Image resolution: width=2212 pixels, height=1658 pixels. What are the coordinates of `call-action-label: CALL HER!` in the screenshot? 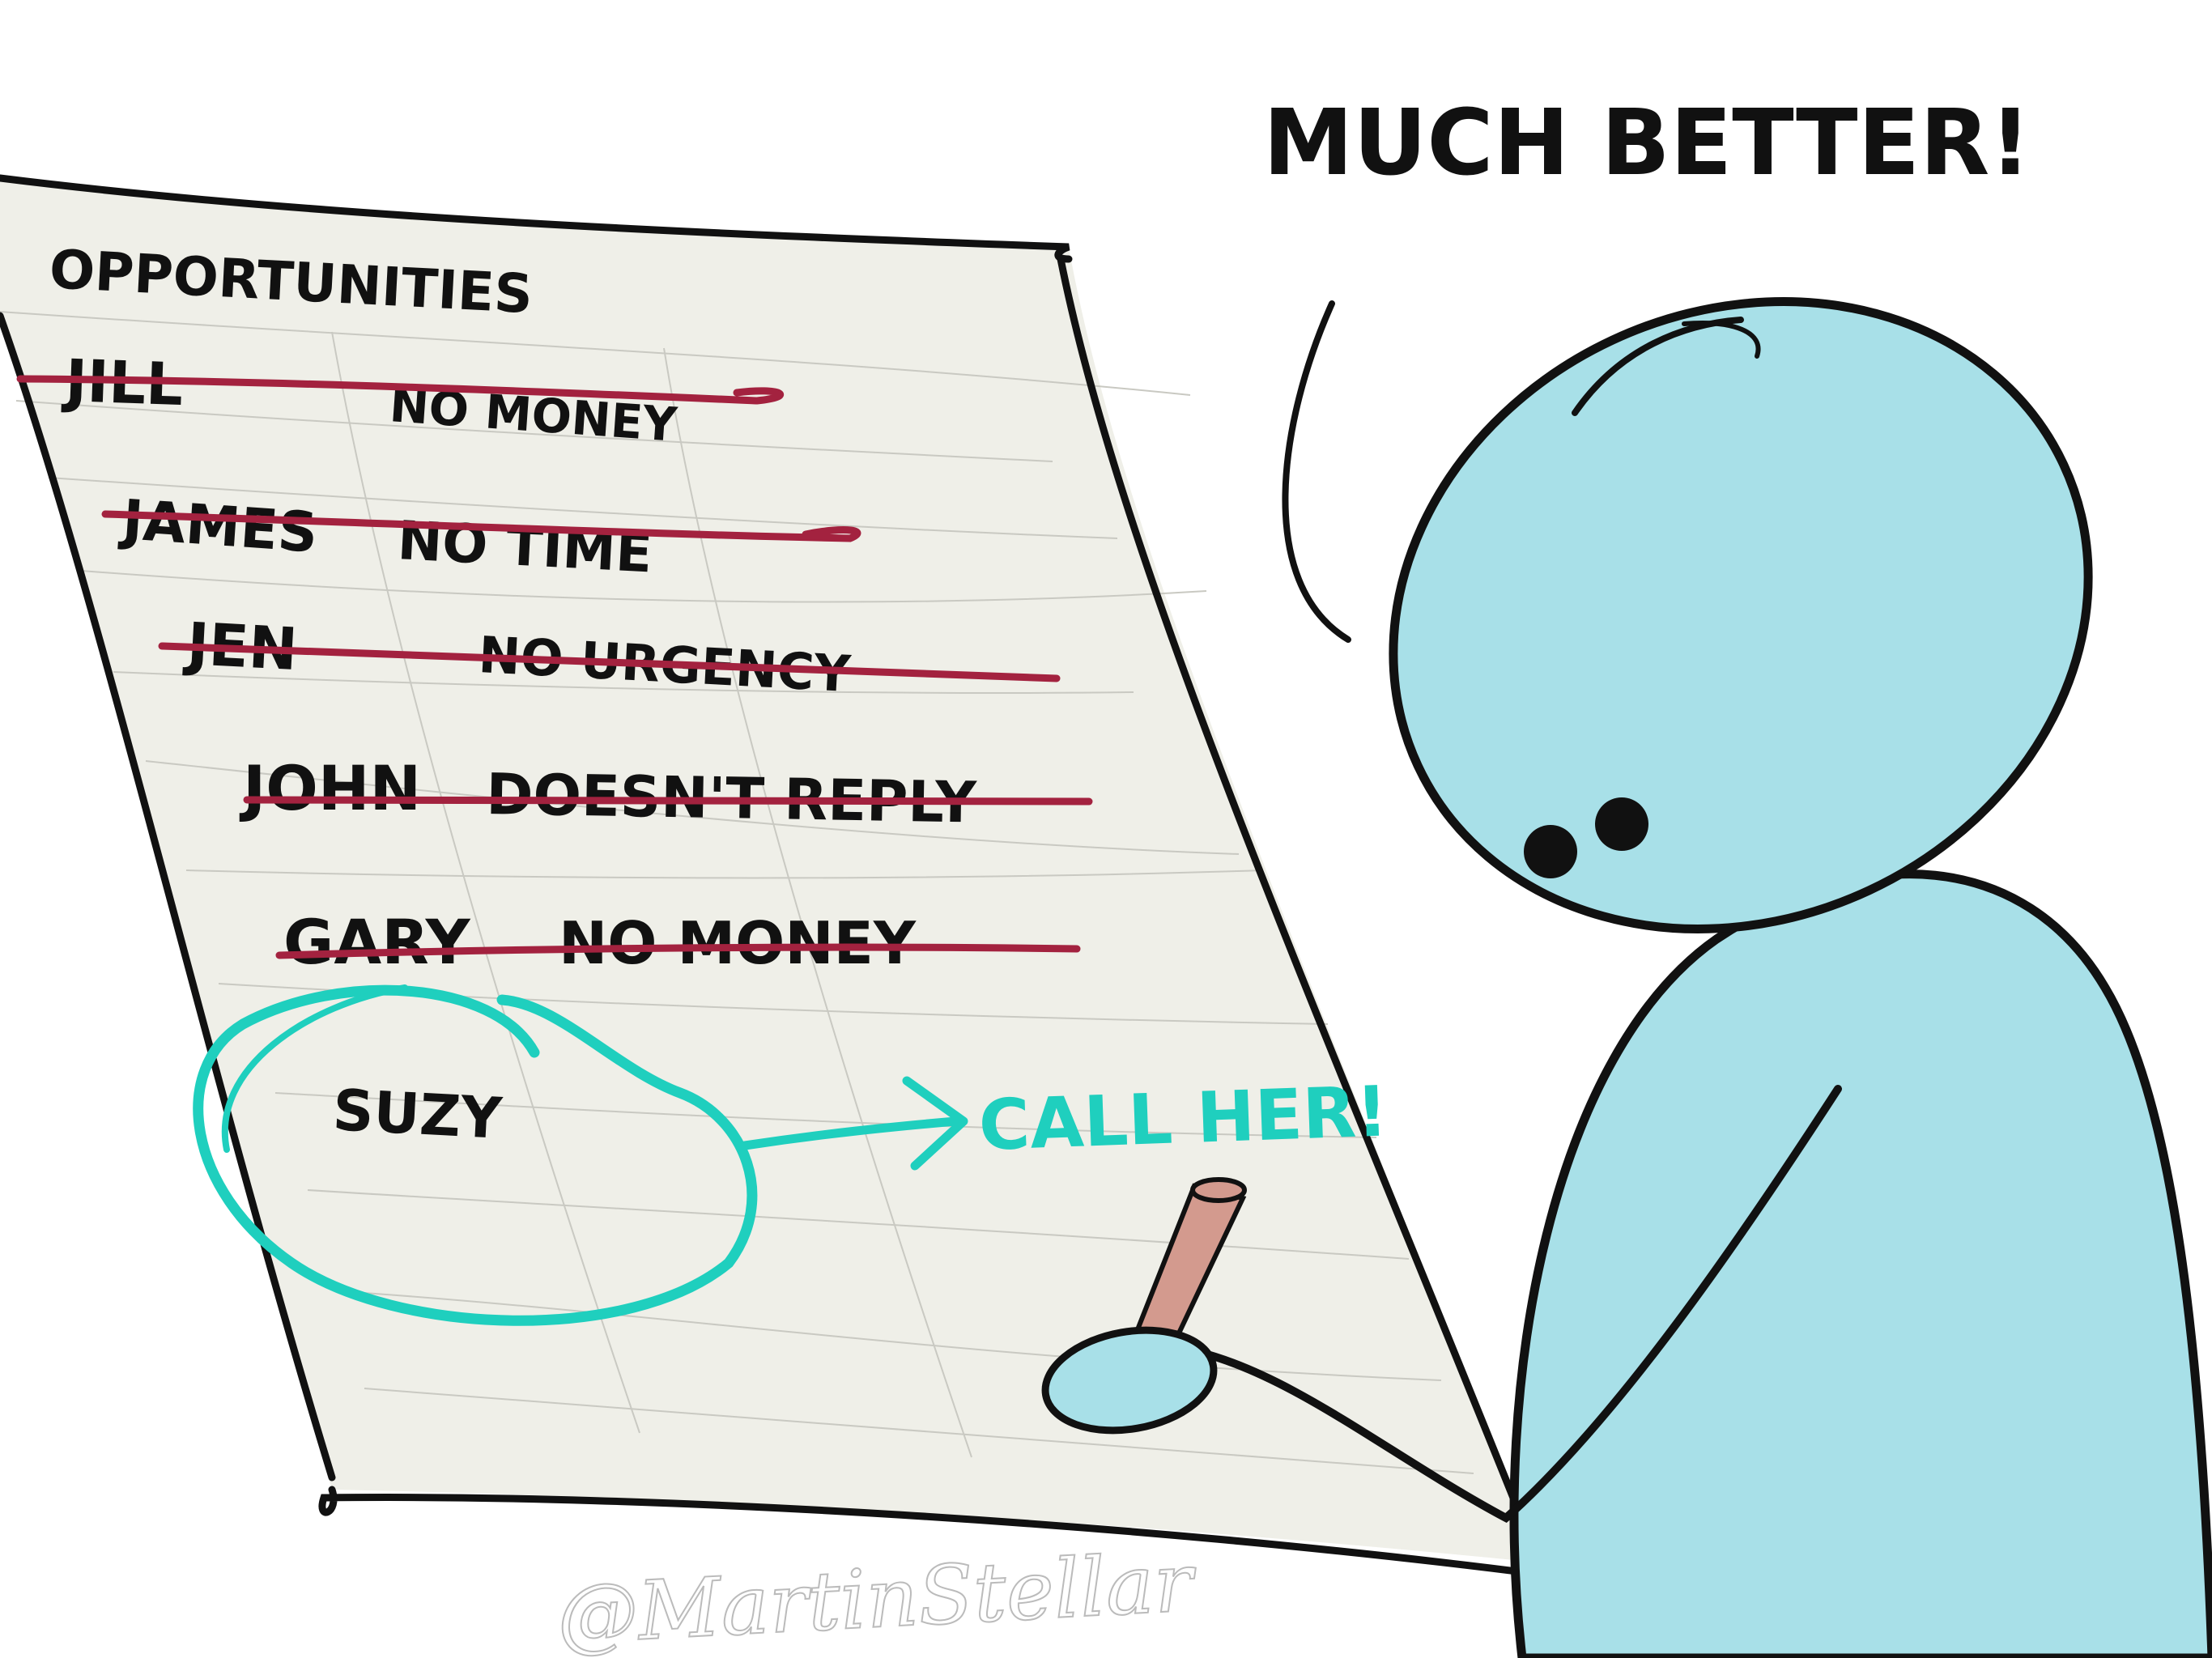 It's located at (1183, 1119).